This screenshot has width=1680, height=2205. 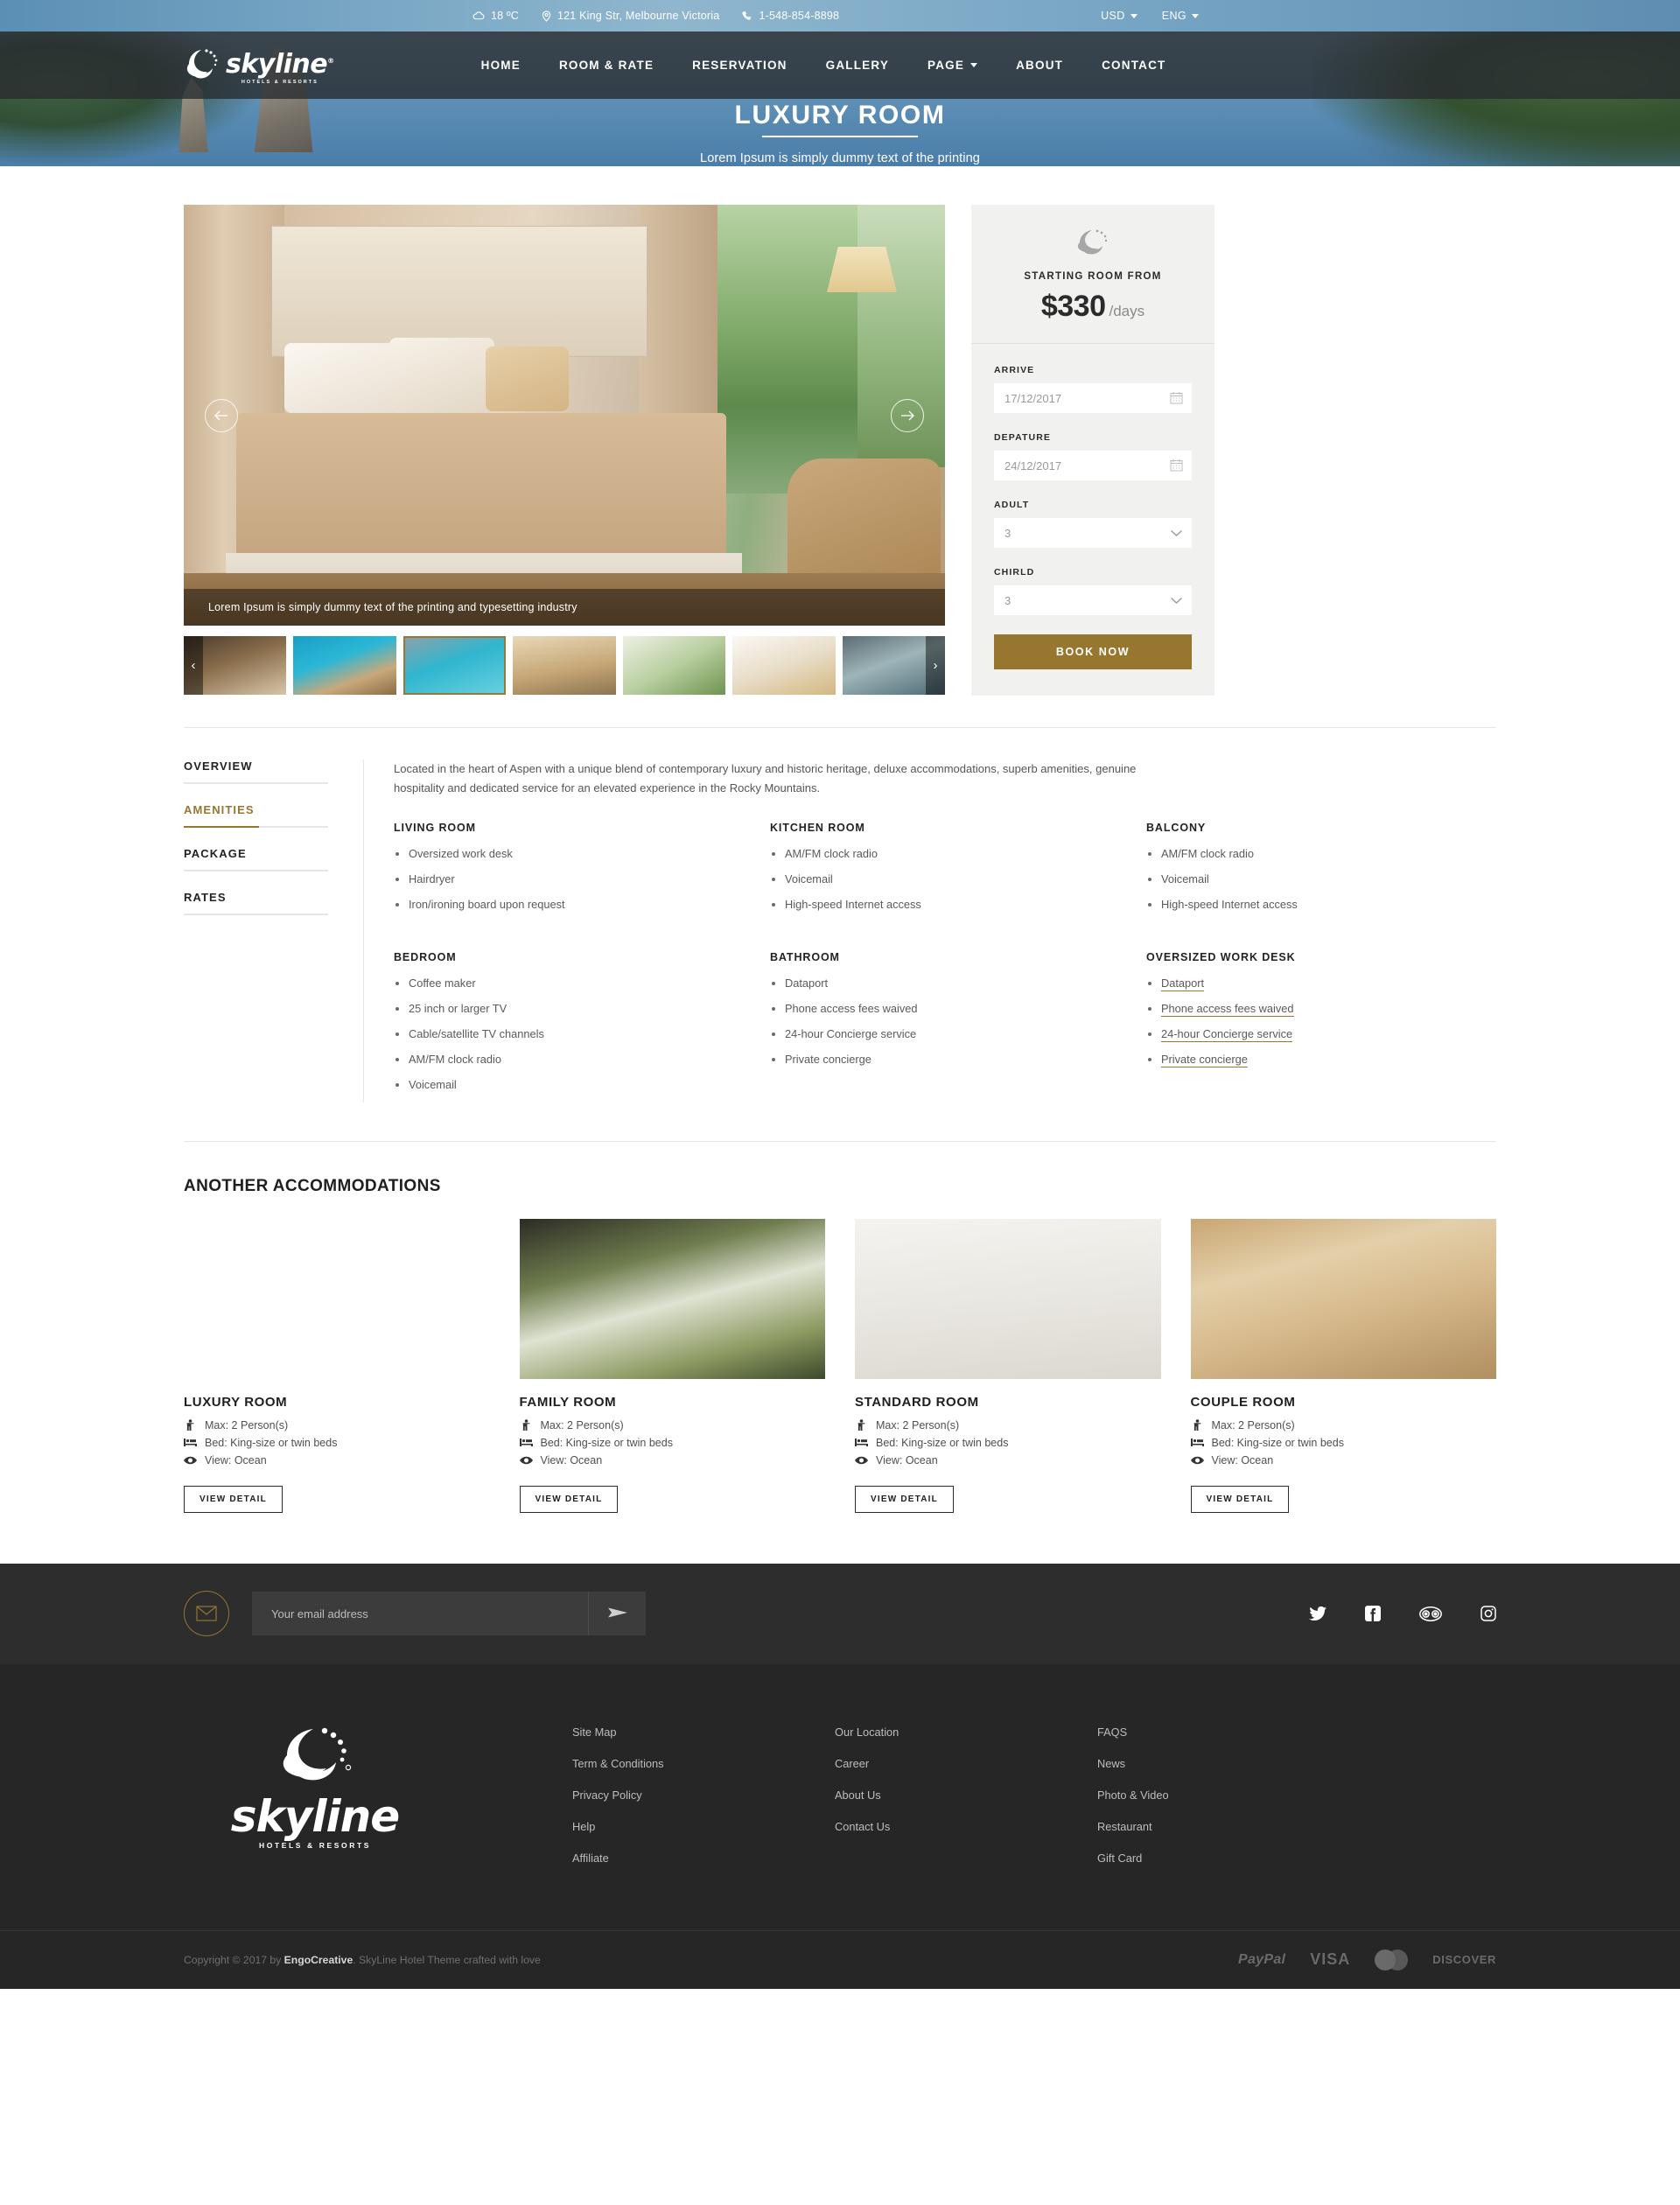 What do you see at coordinates (1134, 65) in the screenshot?
I see `nav-item-contact: CONTACT` at bounding box center [1134, 65].